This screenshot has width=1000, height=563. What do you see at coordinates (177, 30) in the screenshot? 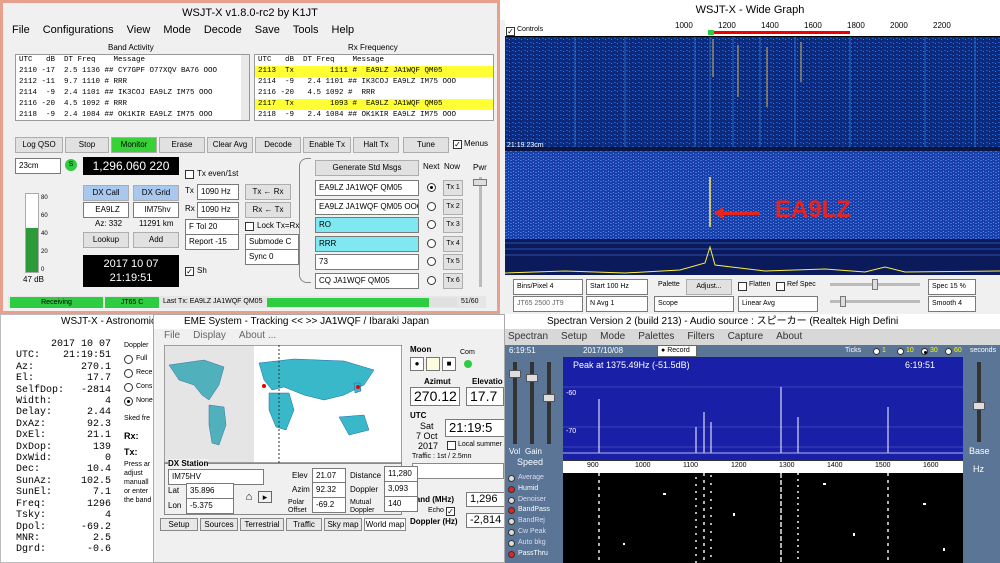
I see `menu-mode: Mode` at bounding box center [177, 30].